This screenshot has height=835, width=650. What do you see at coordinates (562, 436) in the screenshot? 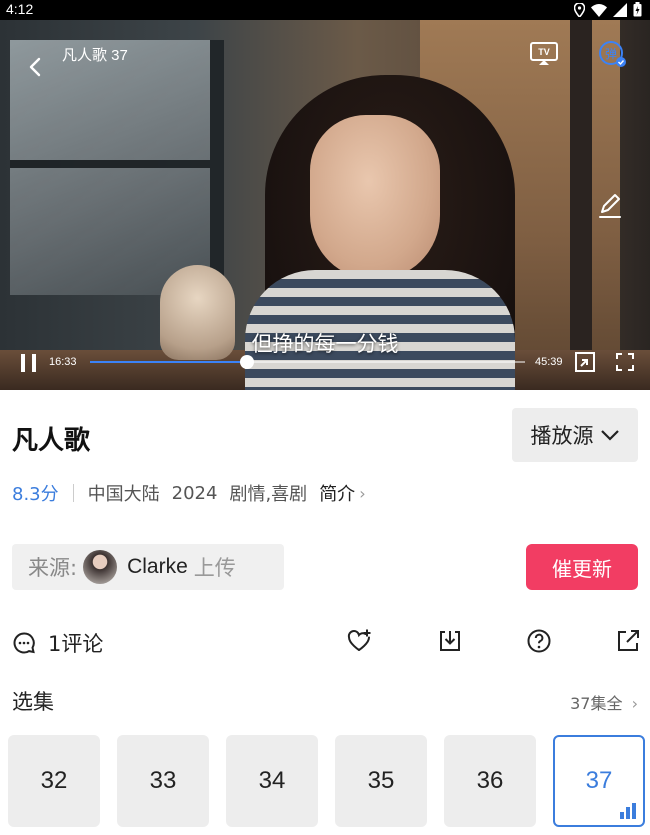
I see `play-source-label: 播放源` at bounding box center [562, 436].